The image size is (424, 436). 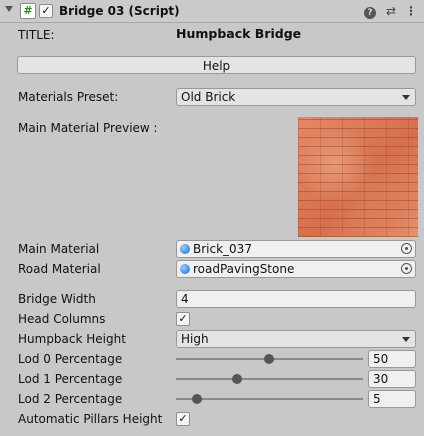 I want to click on road-material-label: Road Material, so click(x=59, y=269).